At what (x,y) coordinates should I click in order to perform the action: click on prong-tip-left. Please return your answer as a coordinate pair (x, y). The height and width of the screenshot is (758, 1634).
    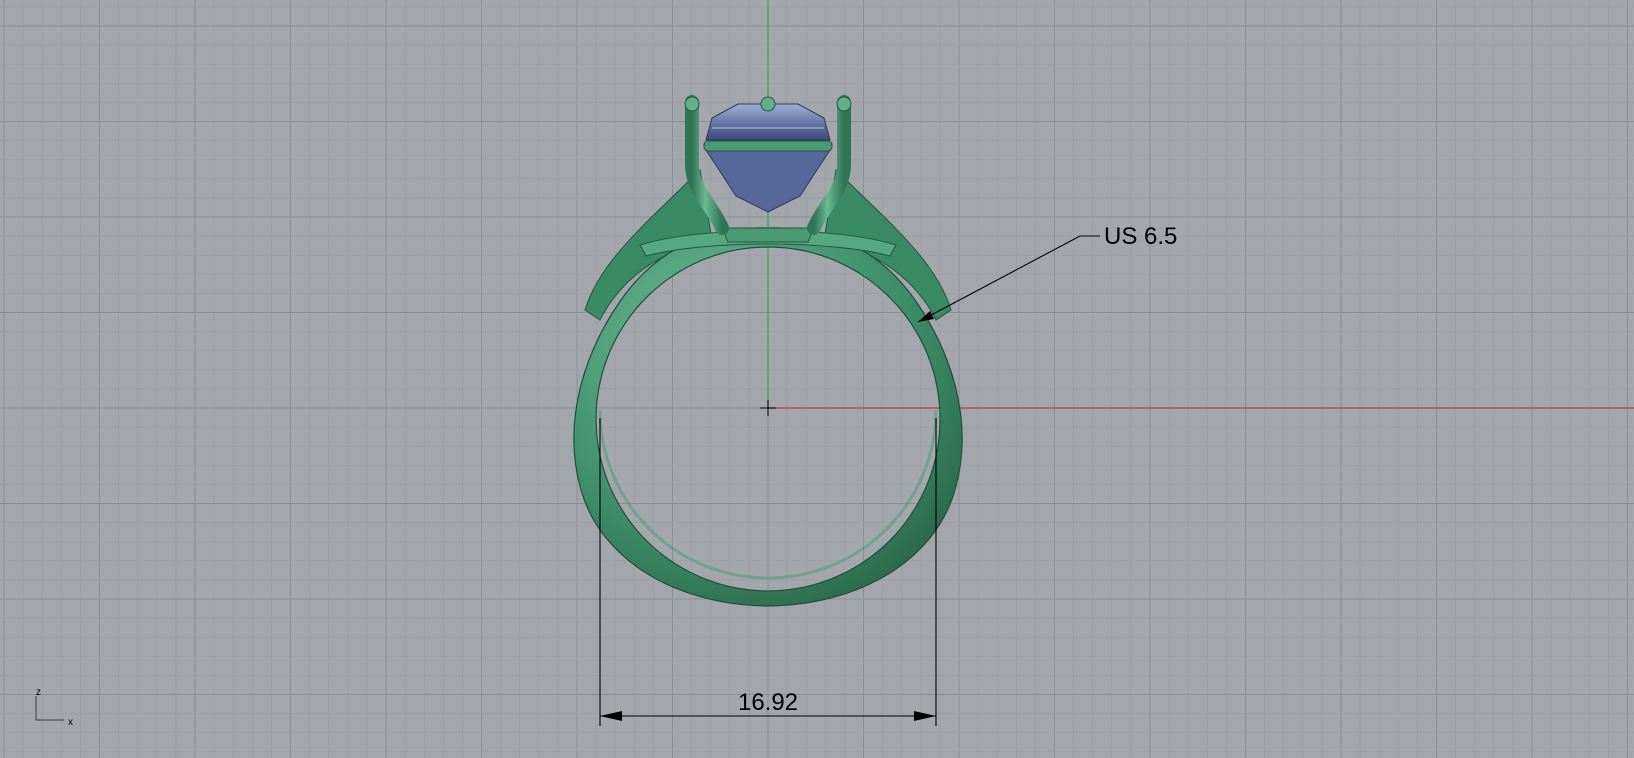
    Looking at the image, I should click on (692, 104).